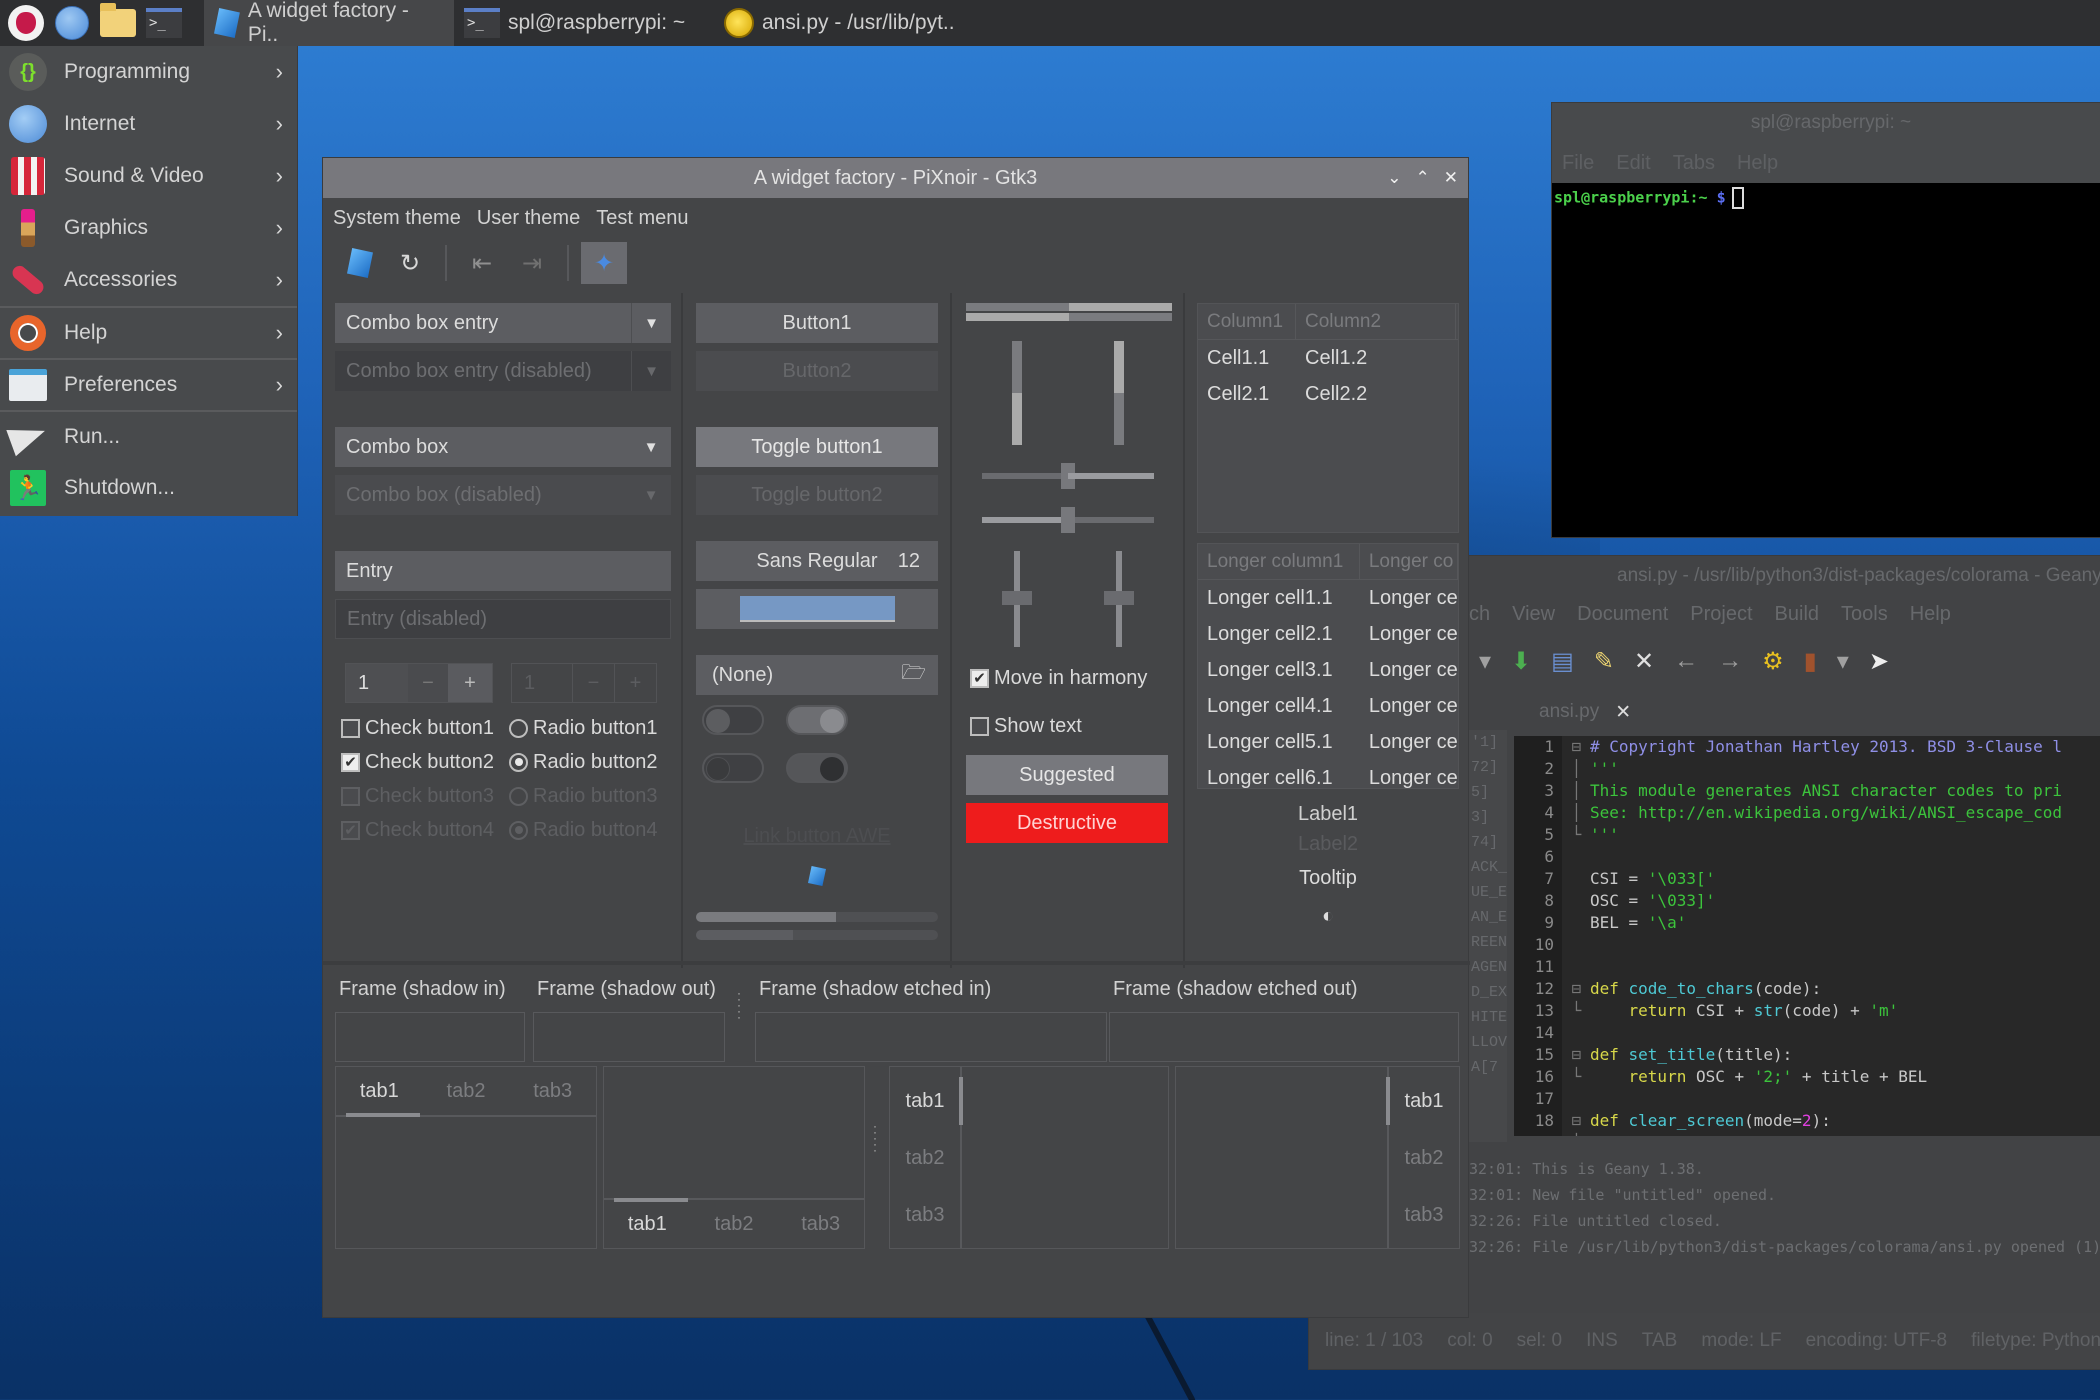 This screenshot has width=2100, height=1400. Describe the element at coordinates (1394, 178) in the screenshot. I see `minimize-icon: ⌄` at that location.